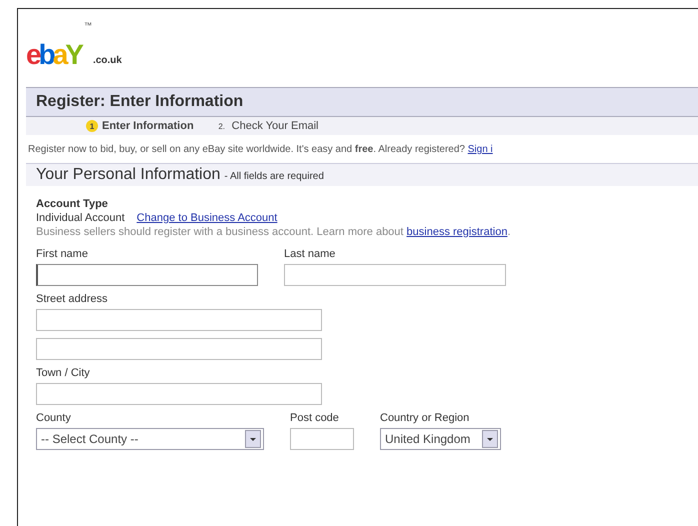 The height and width of the screenshot is (526, 698). What do you see at coordinates (362, 102) in the screenshot?
I see `page-title: Register: Enter Information` at bounding box center [362, 102].